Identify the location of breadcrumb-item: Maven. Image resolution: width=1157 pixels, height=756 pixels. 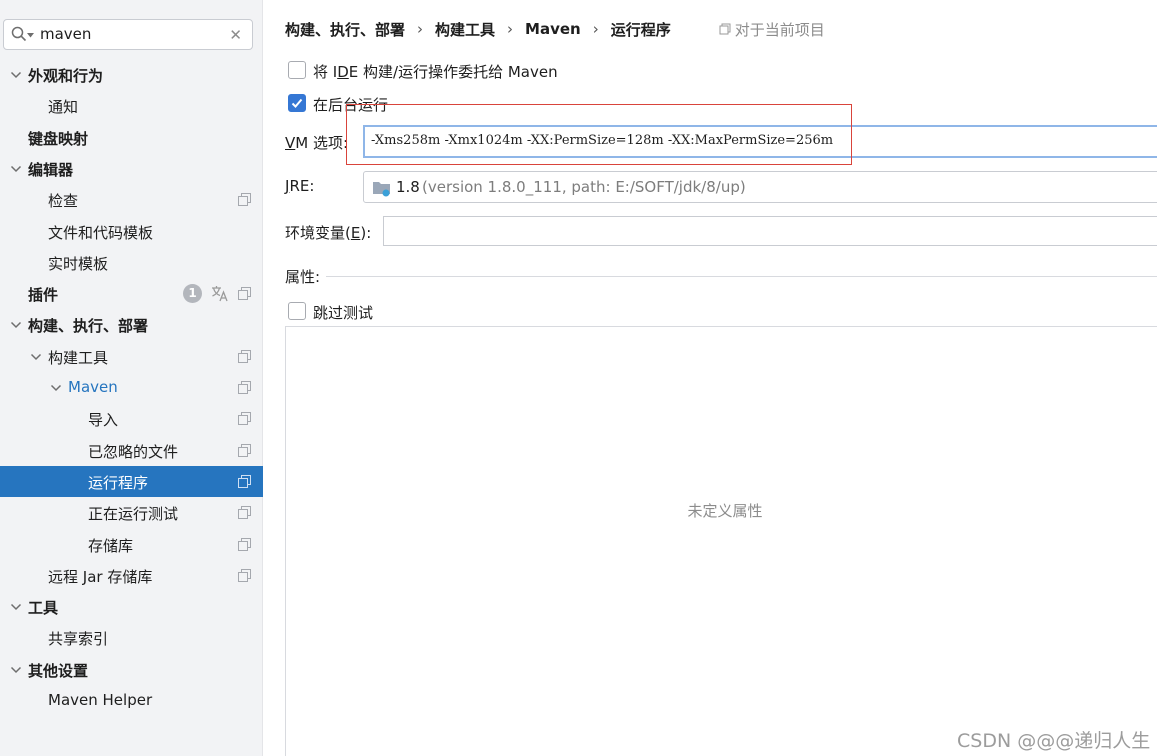
(553, 29).